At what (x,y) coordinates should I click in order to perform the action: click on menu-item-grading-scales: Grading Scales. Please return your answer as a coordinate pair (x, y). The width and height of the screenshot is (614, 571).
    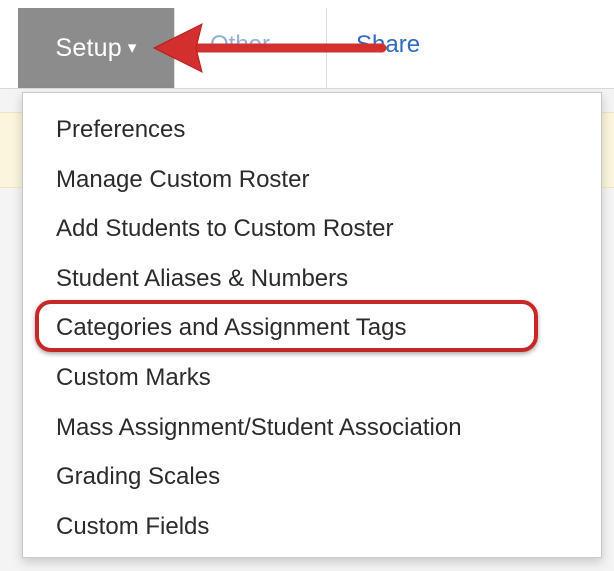
    Looking at the image, I should click on (312, 477).